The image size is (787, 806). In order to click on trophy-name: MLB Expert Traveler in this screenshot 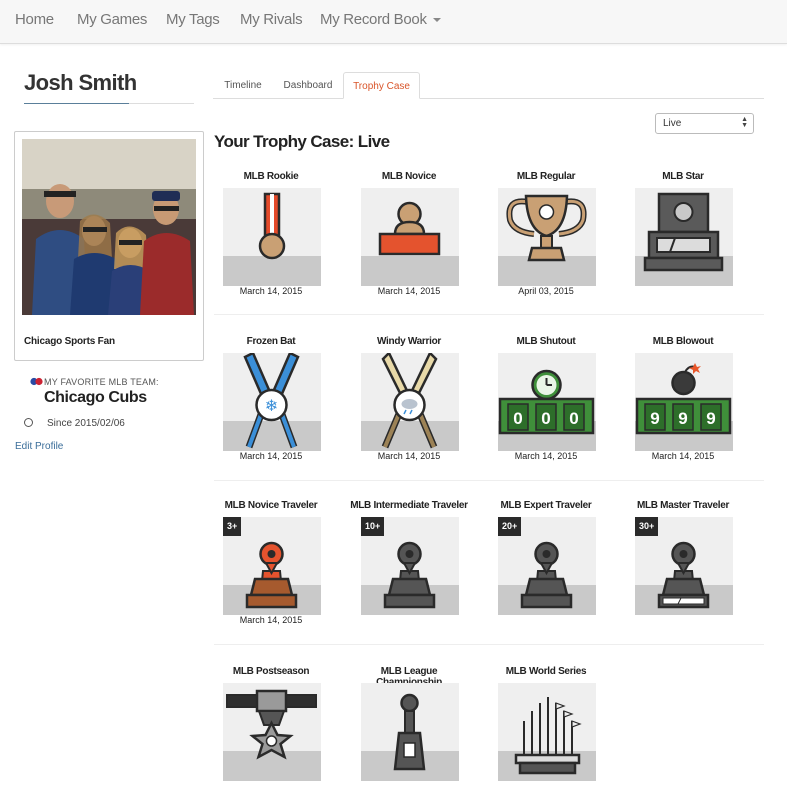, I will do `click(546, 505)`.